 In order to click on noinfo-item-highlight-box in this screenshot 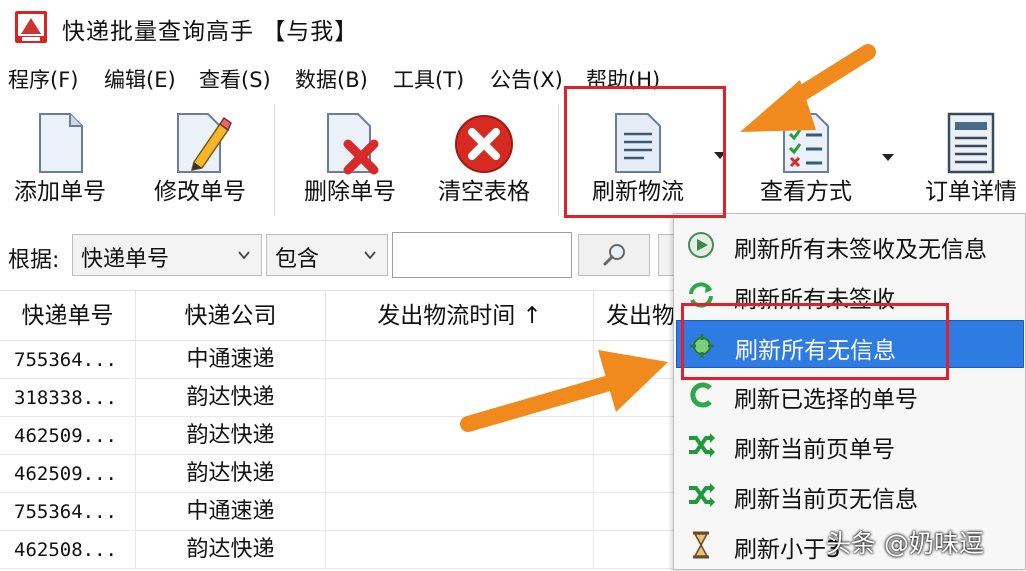, I will do `click(815, 341)`.